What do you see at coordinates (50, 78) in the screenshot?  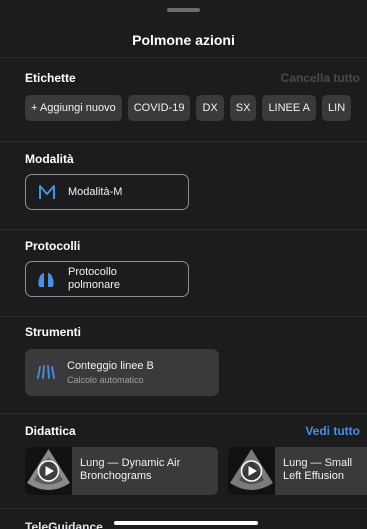 I see `labels-section-title: Etichette` at bounding box center [50, 78].